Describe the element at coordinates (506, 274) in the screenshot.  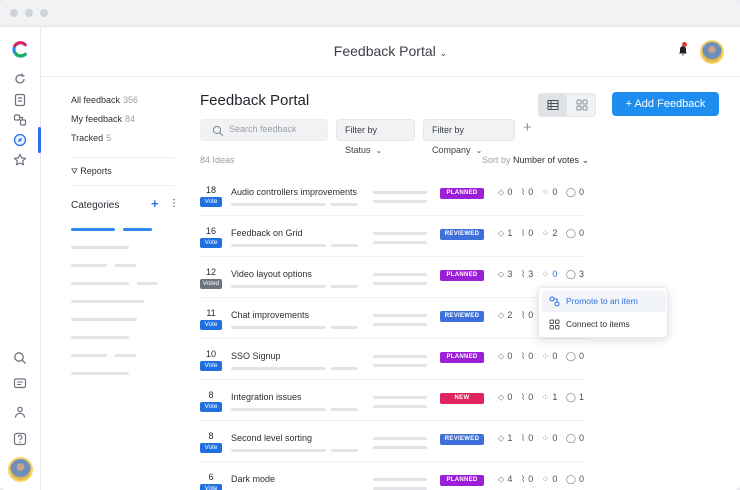
I see `tag-count: ⬦ 3` at that location.